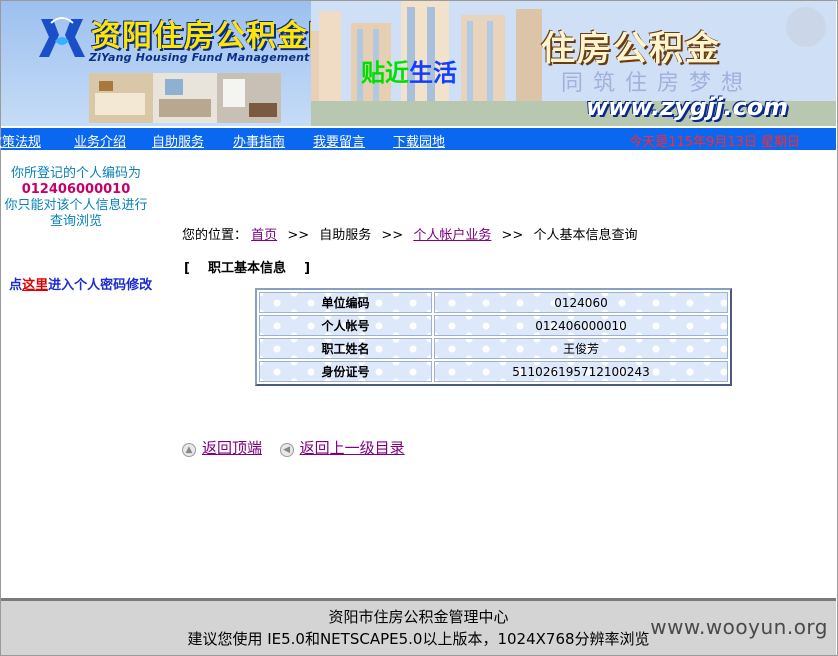 This screenshot has width=838, height=656. What do you see at coordinates (178, 140) in the screenshot?
I see `nav-self-service: 自助服务` at bounding box center [178, 140].